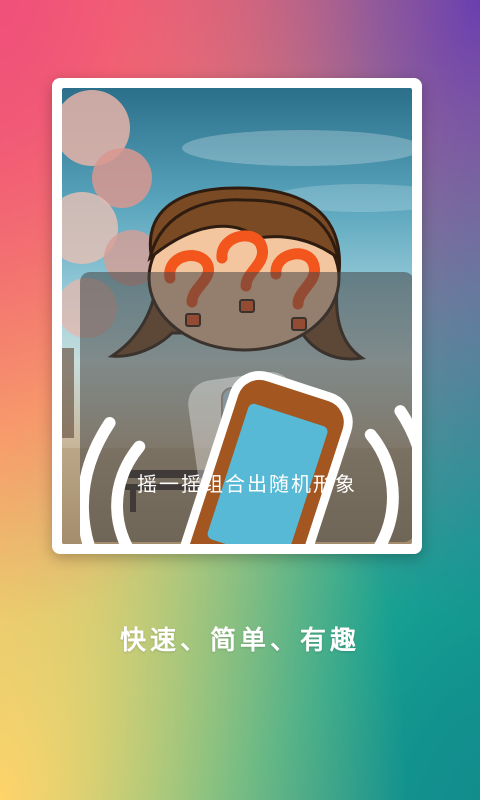  What do you see at coordinates (246, 457) in the screenshot?
I see `shaking-phone-icon` at bounding box center [246, 457].